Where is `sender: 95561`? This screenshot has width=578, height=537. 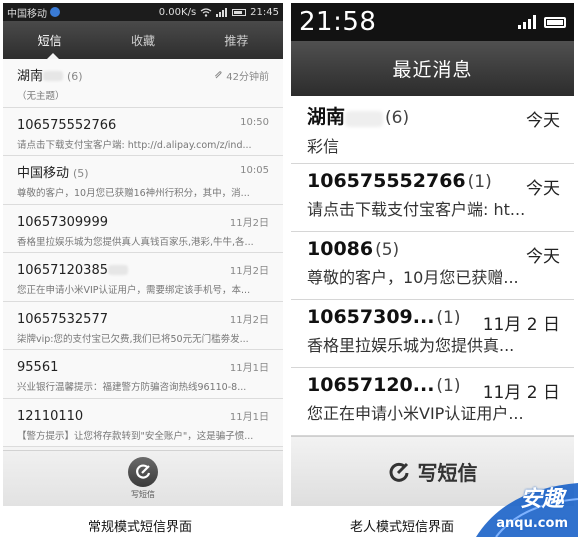
sender: 95561 is located at coordinates (38, 367).